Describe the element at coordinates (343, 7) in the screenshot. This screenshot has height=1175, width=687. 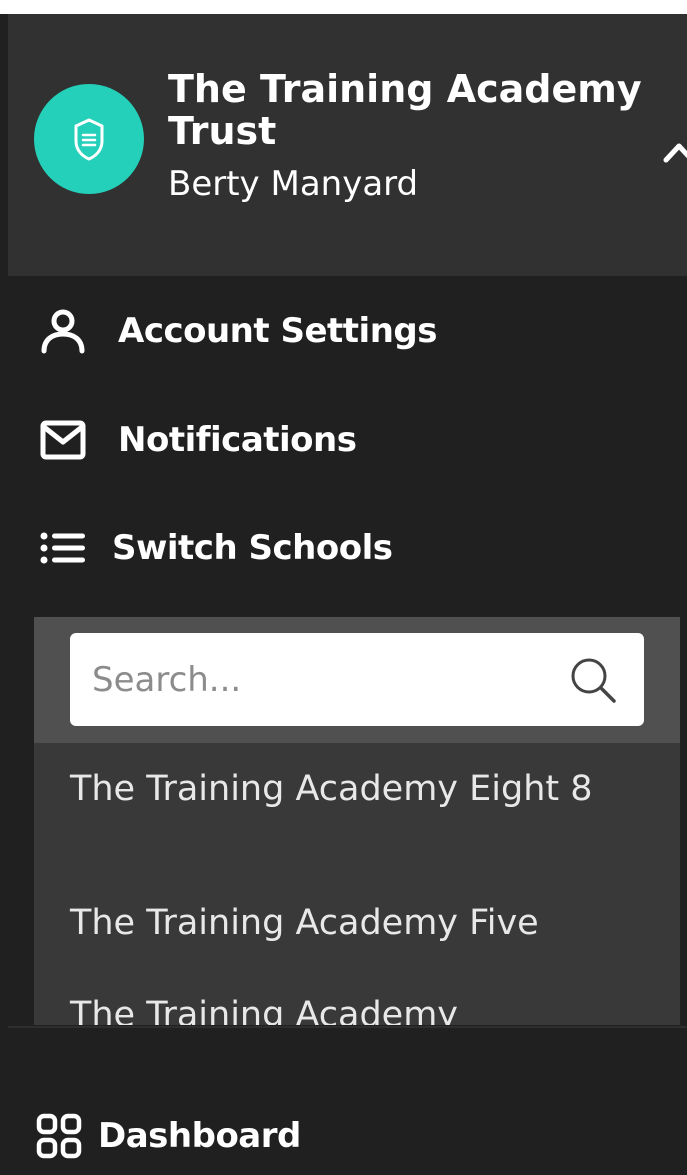
I see `top-strip` at that location.